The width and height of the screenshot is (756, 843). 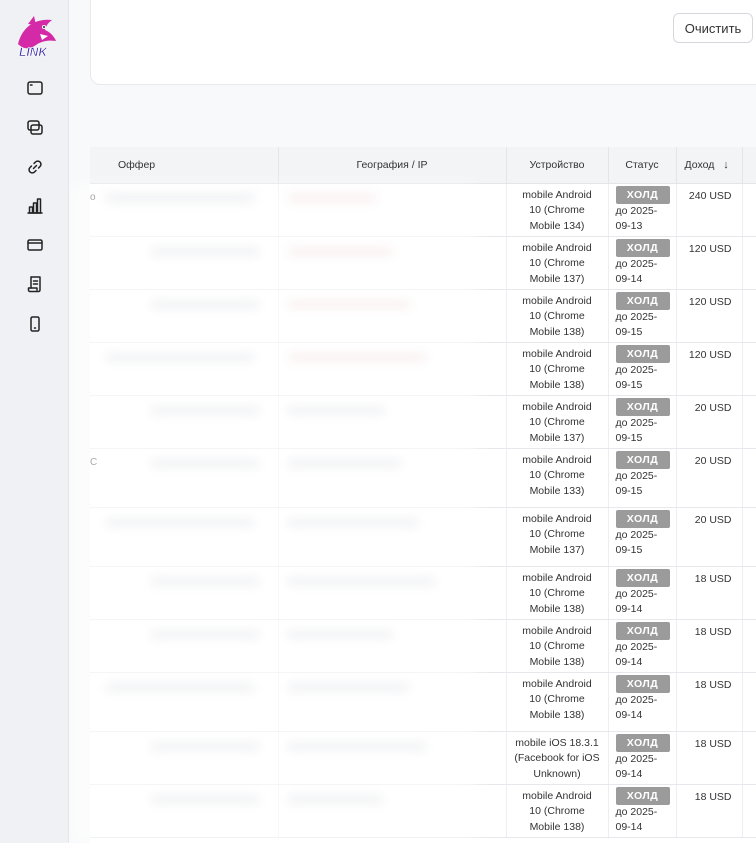 What do you see at coordinates (35, 128) in the screenshot?
I see `nav-stacked-windows-icon` at bounding box center [35, 128].